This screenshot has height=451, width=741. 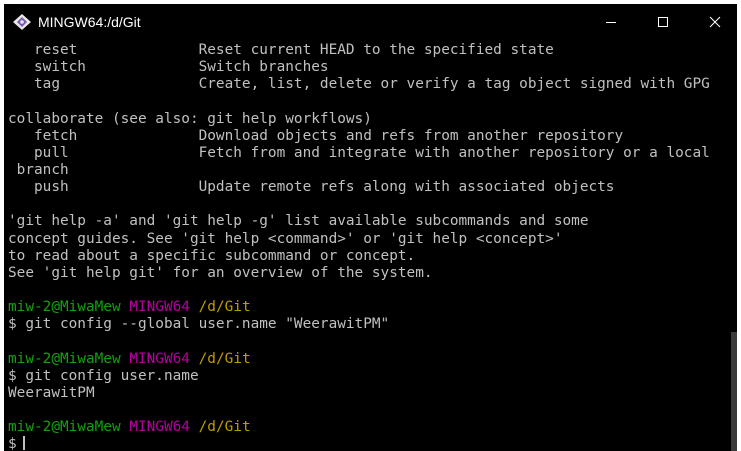 I want to click on text-cursor, so click(x=23, y=443).